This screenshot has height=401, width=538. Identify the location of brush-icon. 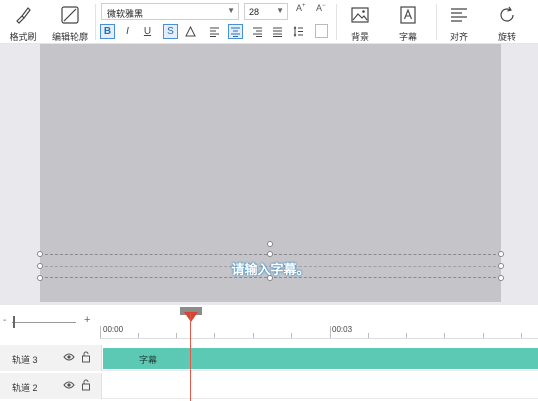
(23, 15).